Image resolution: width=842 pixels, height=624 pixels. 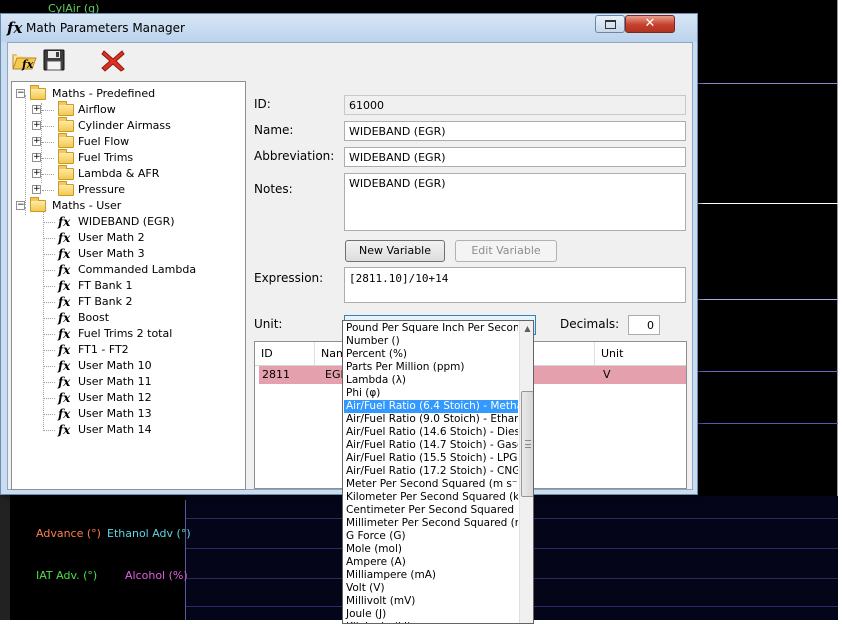 What do you see at coordinates (38, 92) in the screenshot?
I see `folder-open-icon` at bounding box center [38, 92].